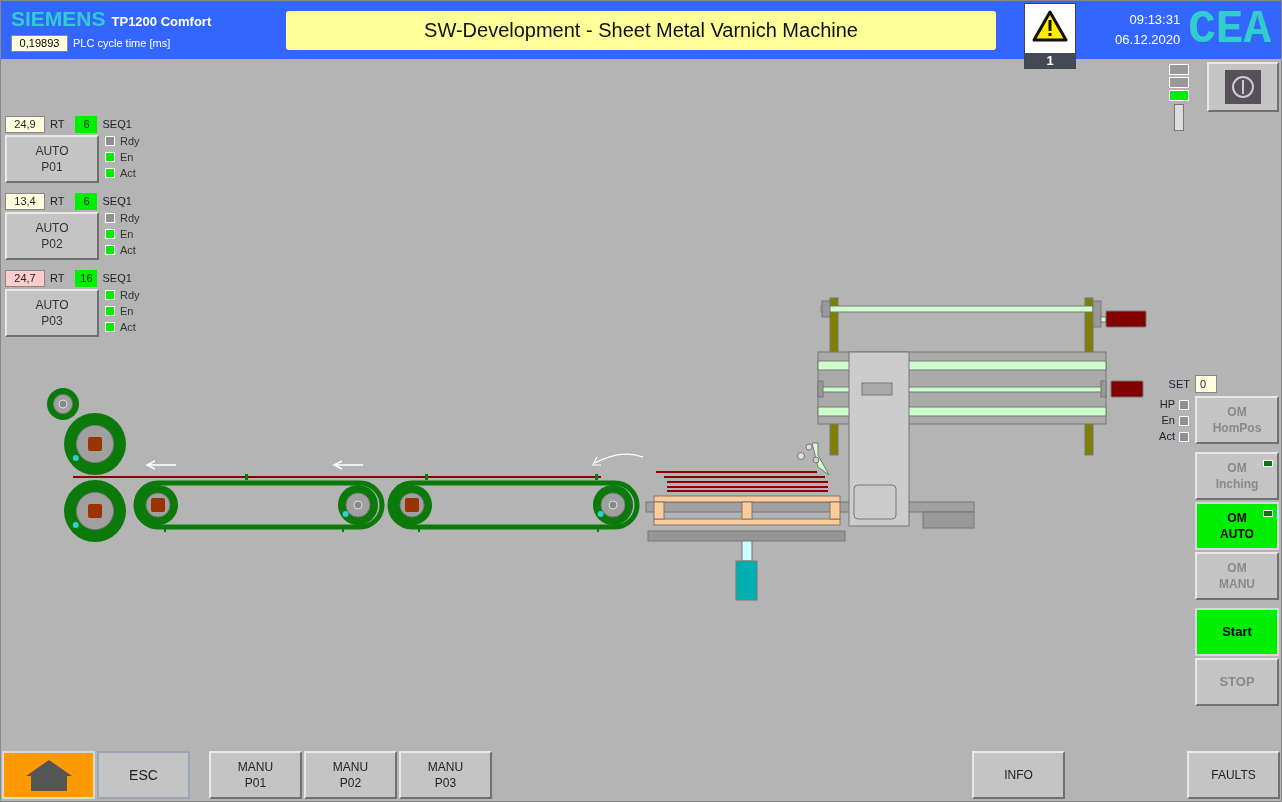 The image size is (1282, 802). What do you see at coordinates (86, 278) in the screenshot?
I see `step-value: 16` at bounding box center [86, 278].